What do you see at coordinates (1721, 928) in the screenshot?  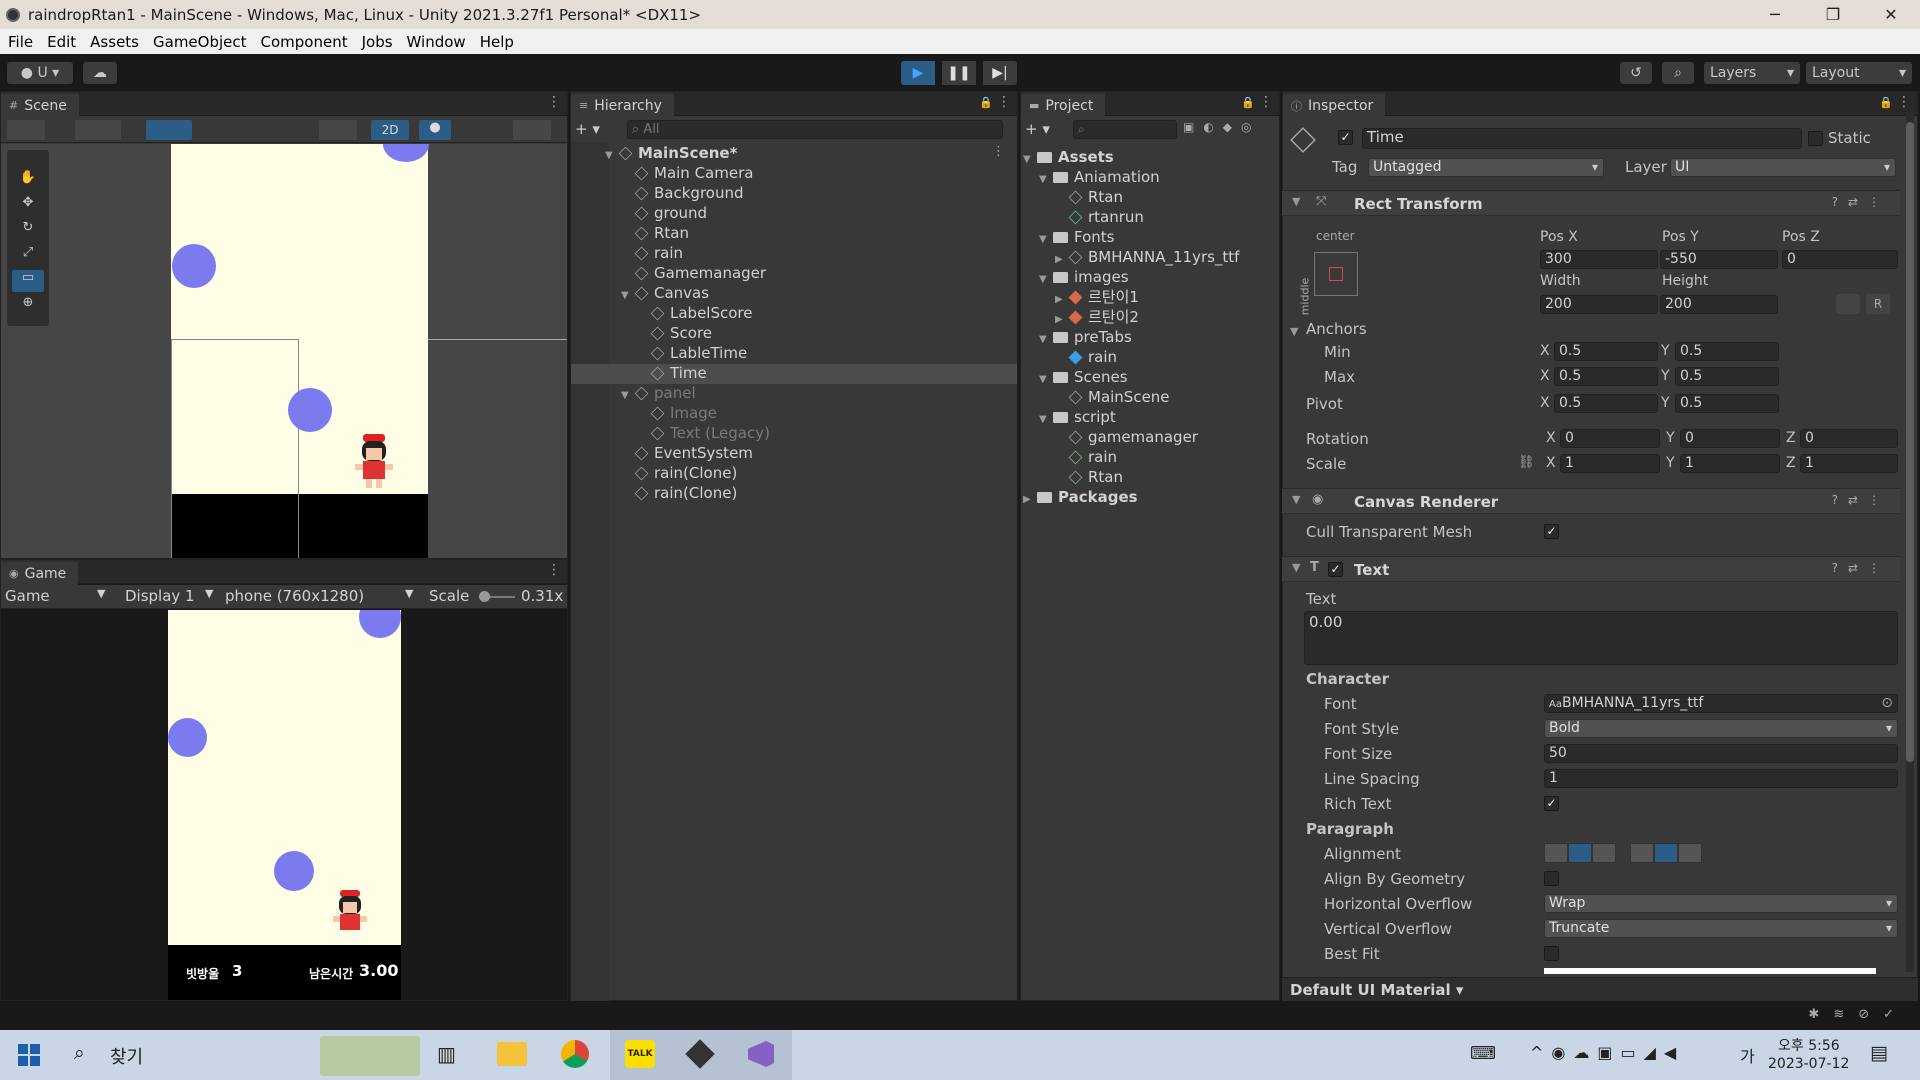 I see `vertical-overflow-dropdown: Truncate` at bounding box center [1721, 928].